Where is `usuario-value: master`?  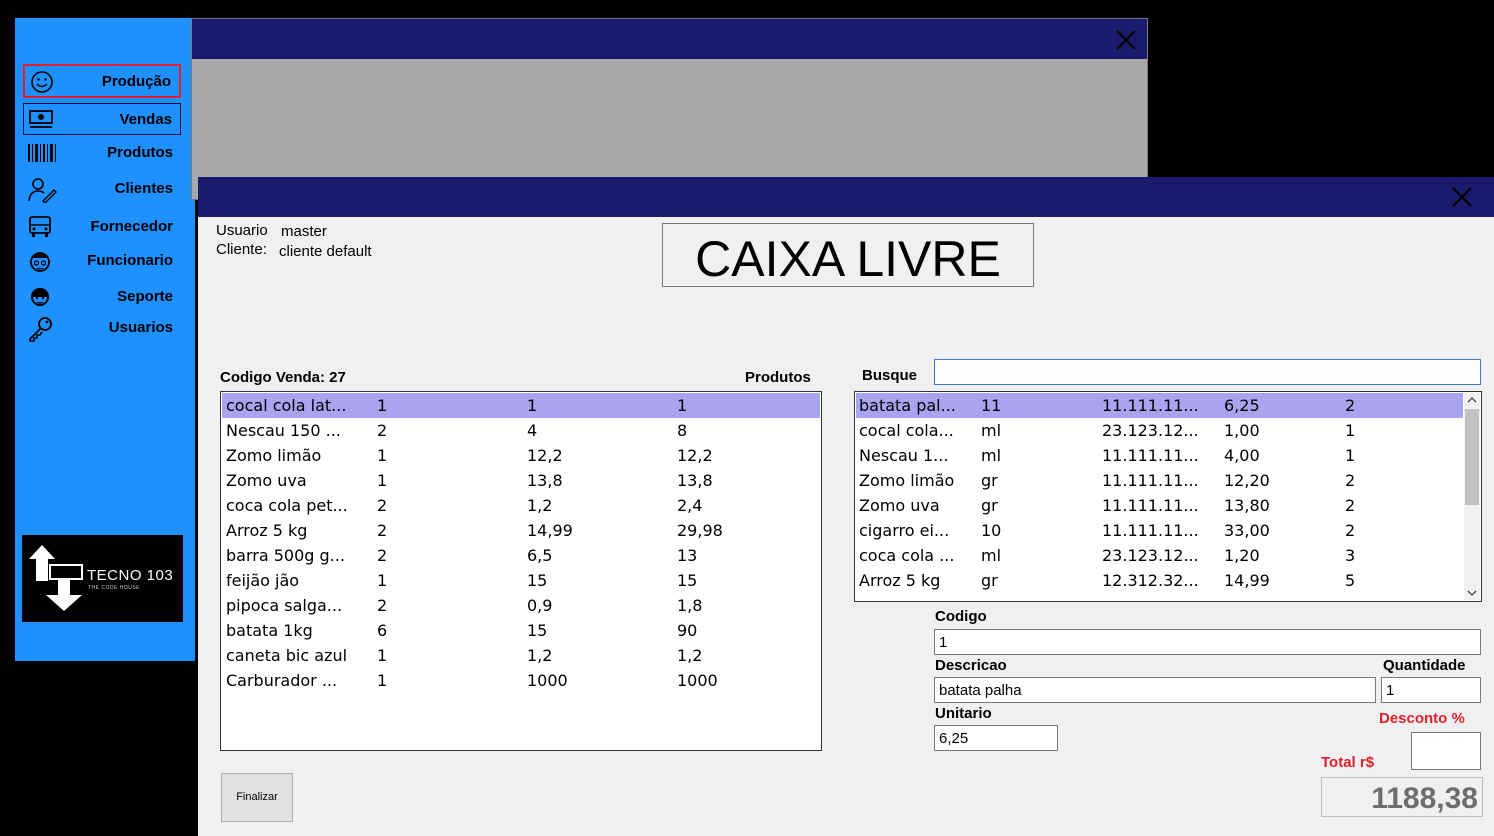
usuario-value: master is located at coordinates (304, 231).